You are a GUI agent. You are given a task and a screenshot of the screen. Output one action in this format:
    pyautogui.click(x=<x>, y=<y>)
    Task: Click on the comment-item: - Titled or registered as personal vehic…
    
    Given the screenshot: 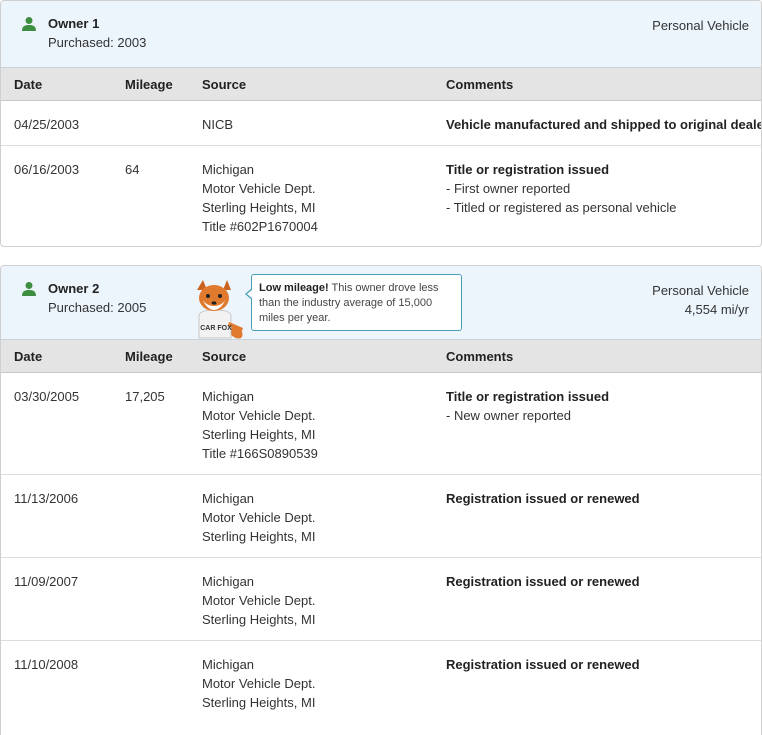 What is the action you would take?
    pyautogui.click(x=561, y=207)
    